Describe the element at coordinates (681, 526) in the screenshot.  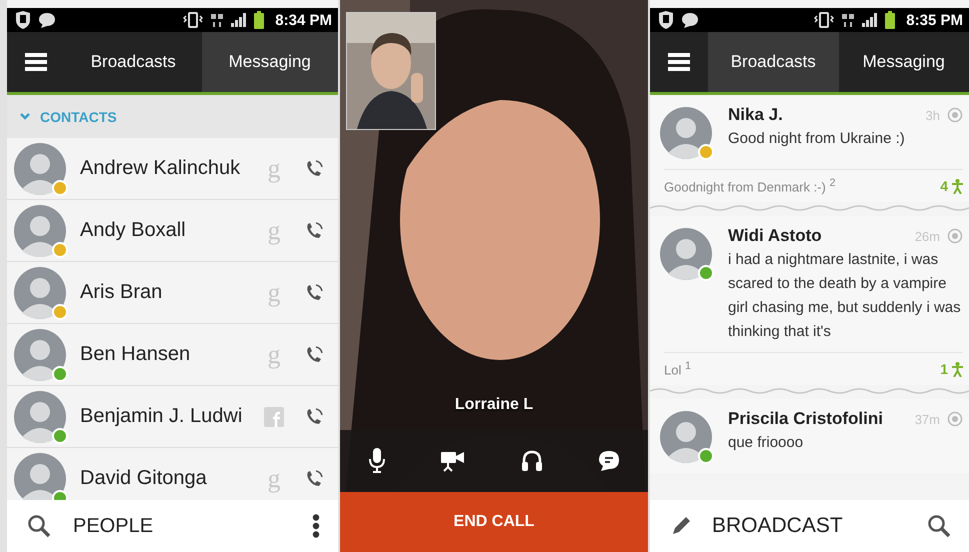
I see `pencil-icon` at that location.